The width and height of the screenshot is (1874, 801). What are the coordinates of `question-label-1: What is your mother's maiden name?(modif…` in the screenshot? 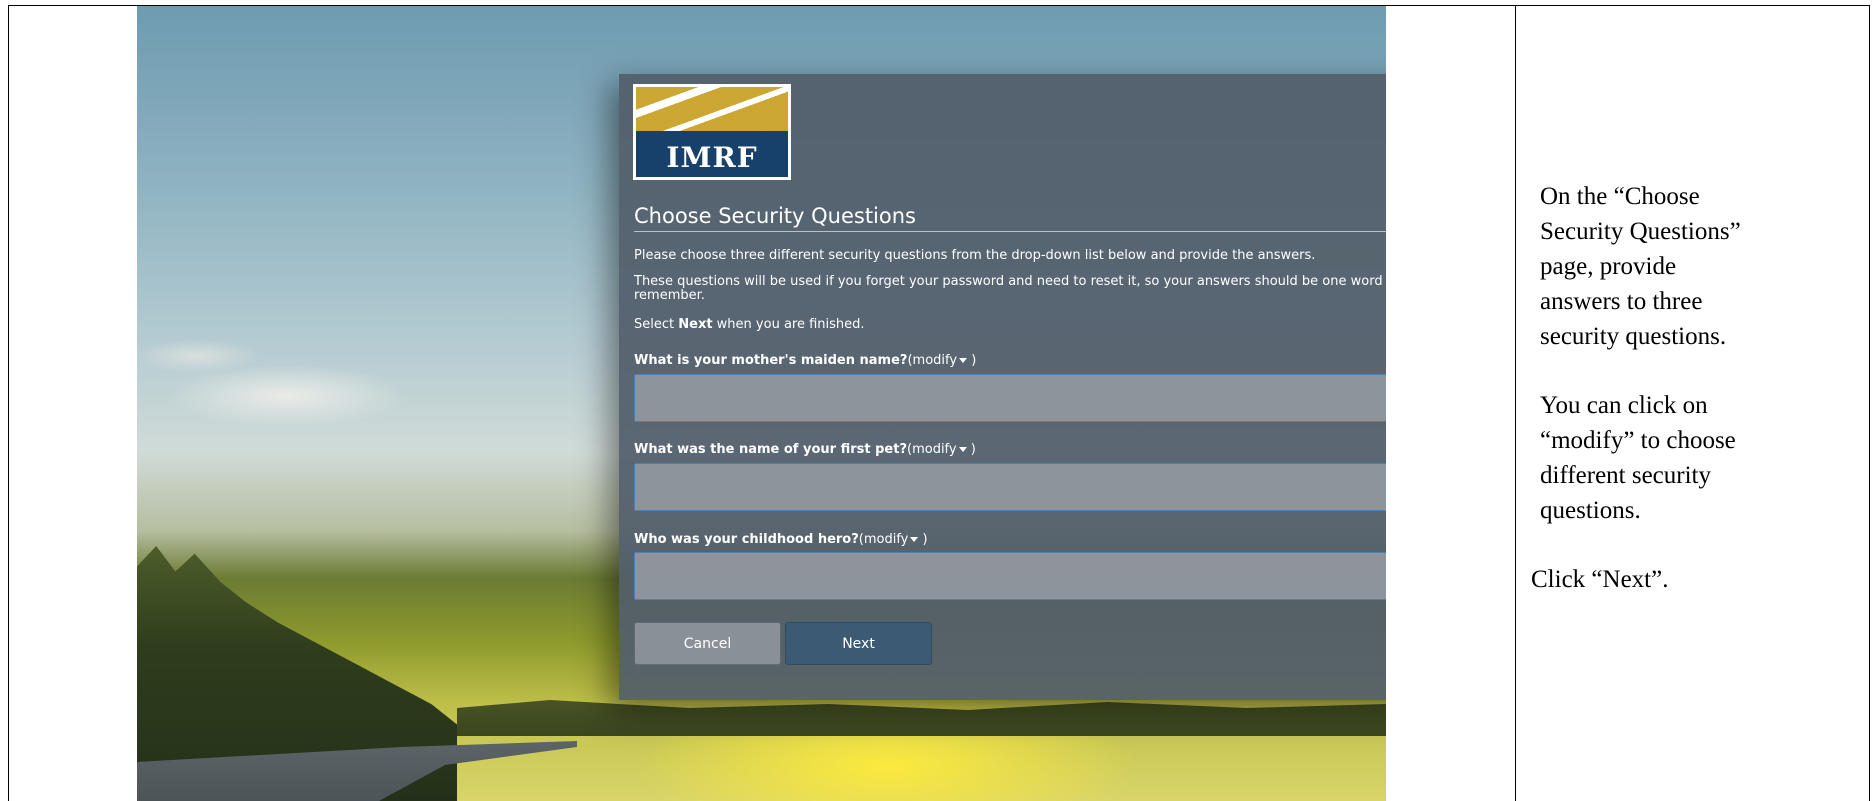 It's located at (805, 360).